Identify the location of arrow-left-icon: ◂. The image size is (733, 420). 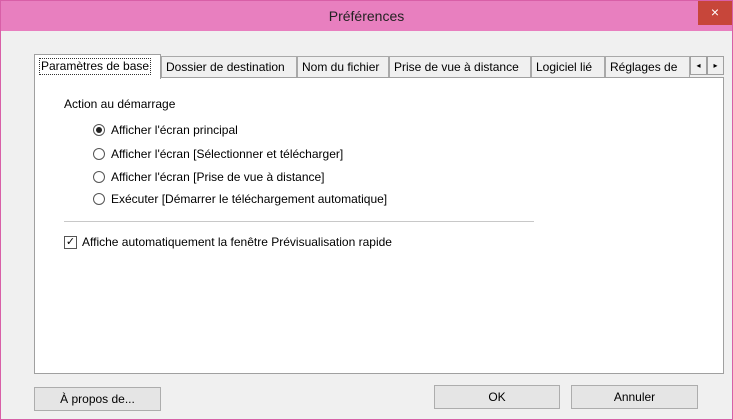
(698, 65).